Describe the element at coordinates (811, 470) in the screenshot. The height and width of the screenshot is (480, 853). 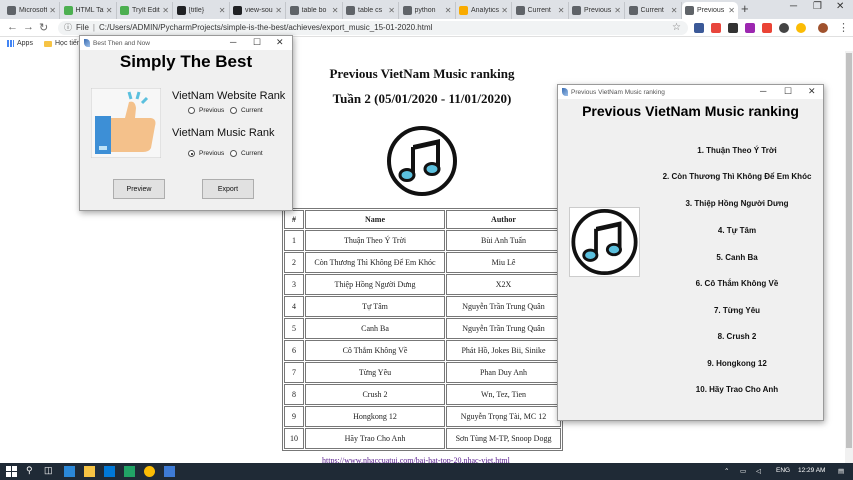
I see `clock: 12:29 AM` at that location.